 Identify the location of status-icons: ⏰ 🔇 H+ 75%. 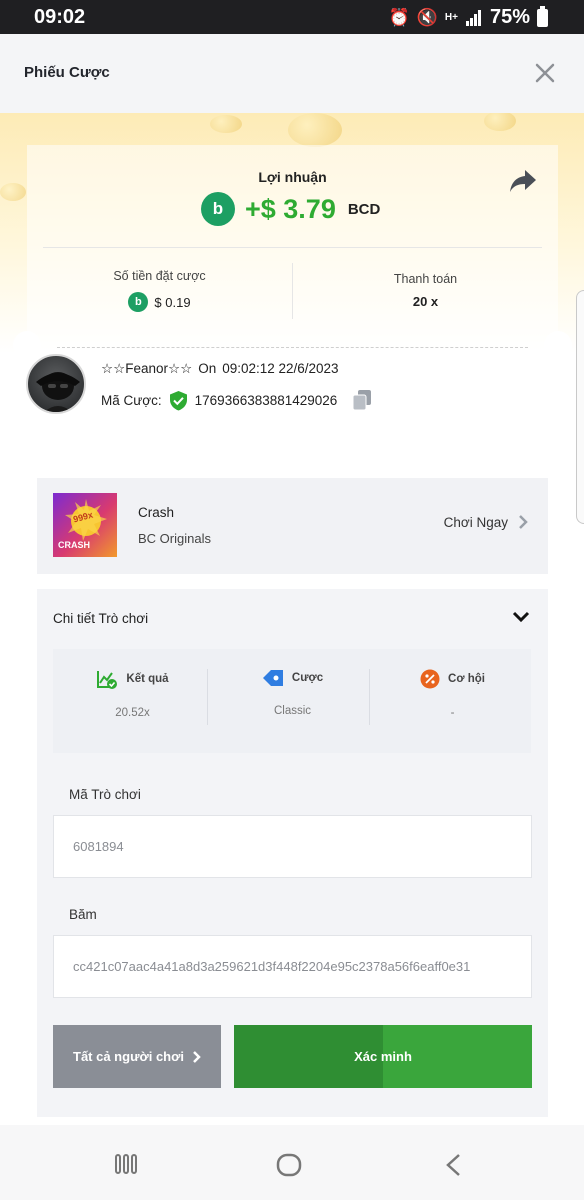
(468, 17).